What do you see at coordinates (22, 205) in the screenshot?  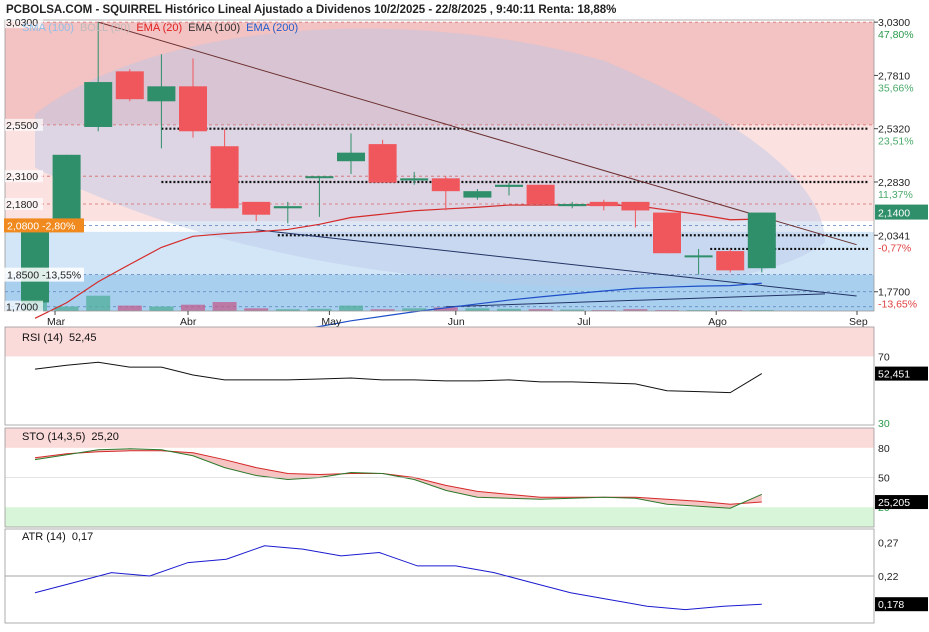 I see `left-tick-label: 2,1800` at bounding box center [22, 205].